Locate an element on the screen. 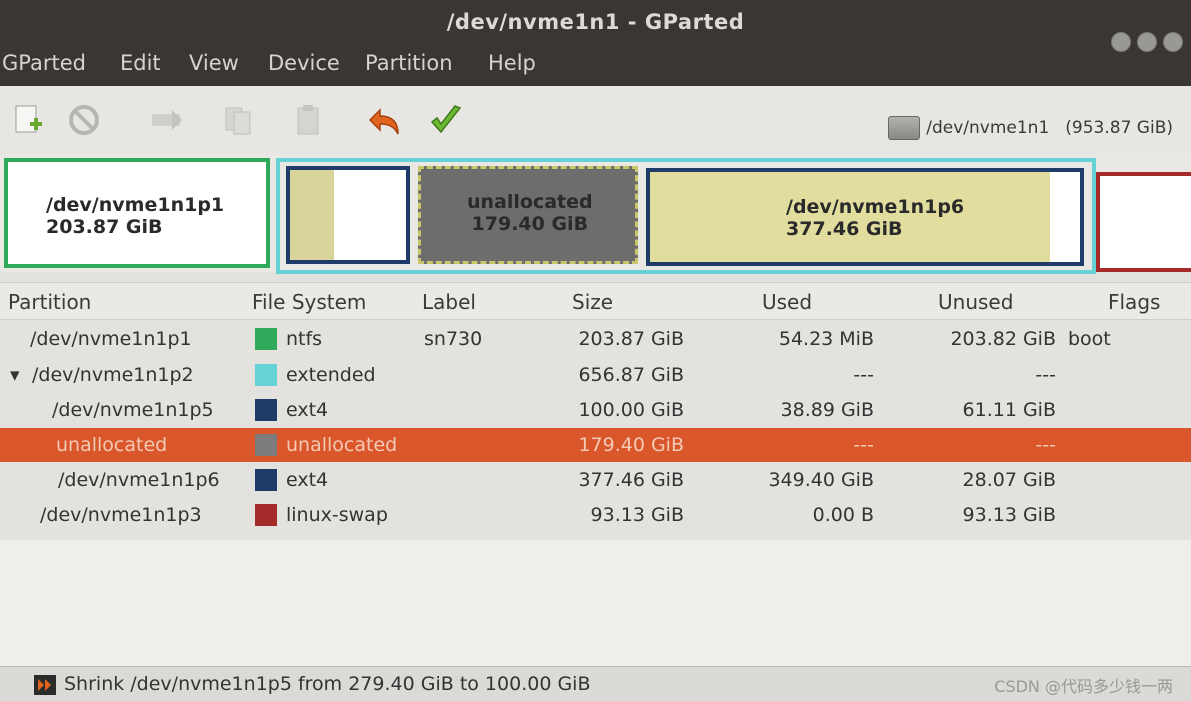 Image resolution: width=1191 pixels, height=701 pixels. operation-arrow-icon is located at coordinates (45, 685).